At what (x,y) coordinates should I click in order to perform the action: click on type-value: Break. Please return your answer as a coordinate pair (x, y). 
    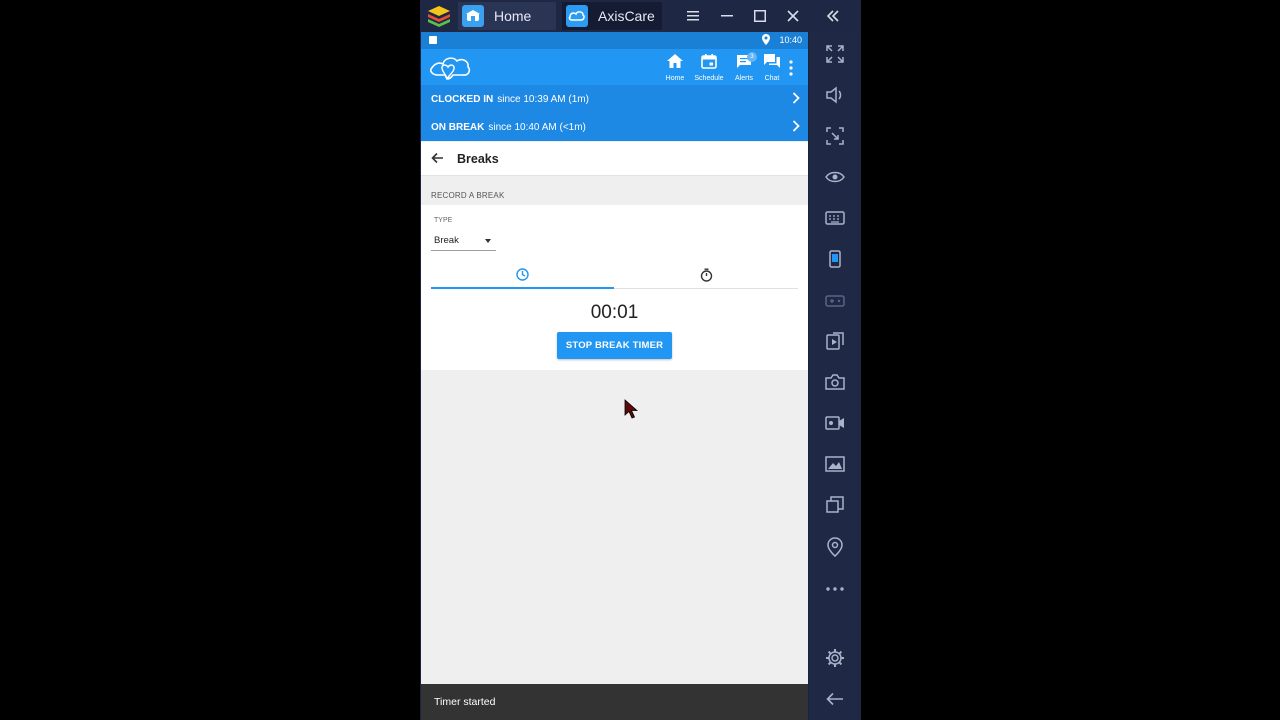
    Looking at the image, I should click on (446, 240).